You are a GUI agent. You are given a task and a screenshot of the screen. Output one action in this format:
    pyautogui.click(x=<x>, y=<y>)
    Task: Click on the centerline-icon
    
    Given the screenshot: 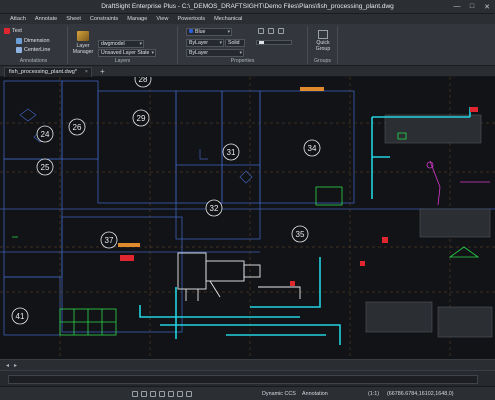 What is the action you would take?
    pyautogui.click(x=19, y=50)
    